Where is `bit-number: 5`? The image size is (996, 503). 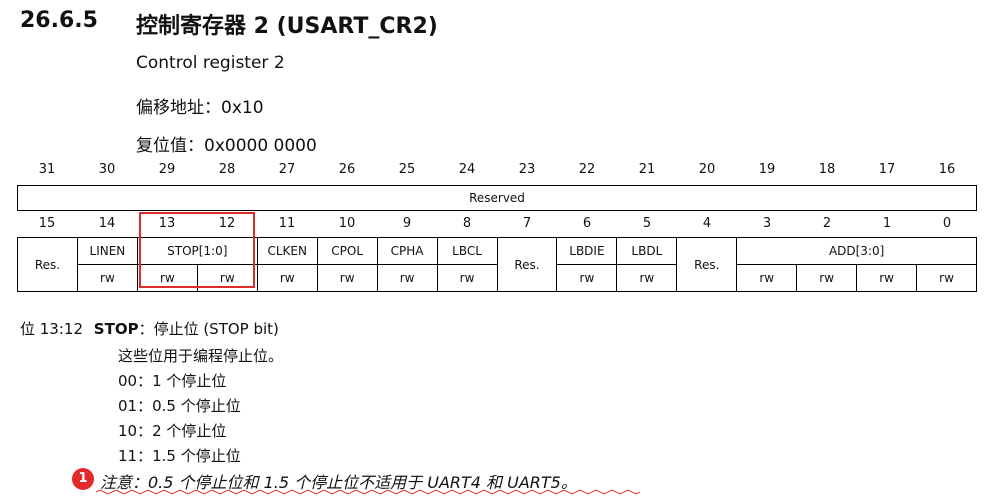 bit-number: 5 is located at coordinates (647, 223).